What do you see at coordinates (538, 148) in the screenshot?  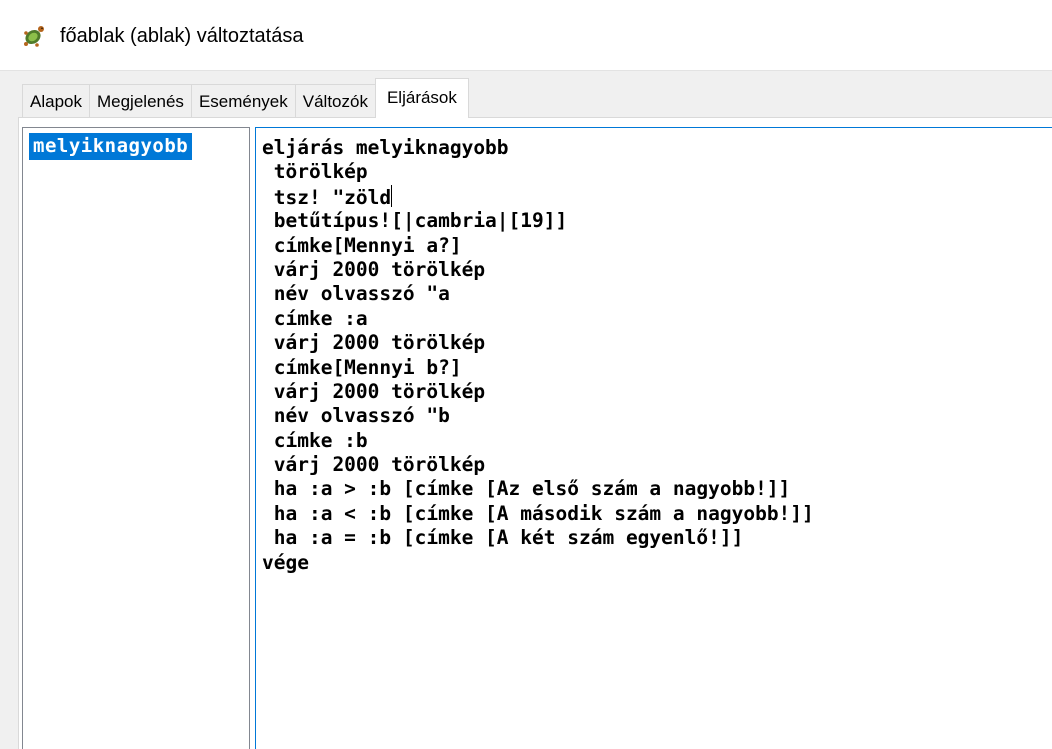 I see `code-line: eljárás melyiknagyobb` at bounding box center [538, 148].